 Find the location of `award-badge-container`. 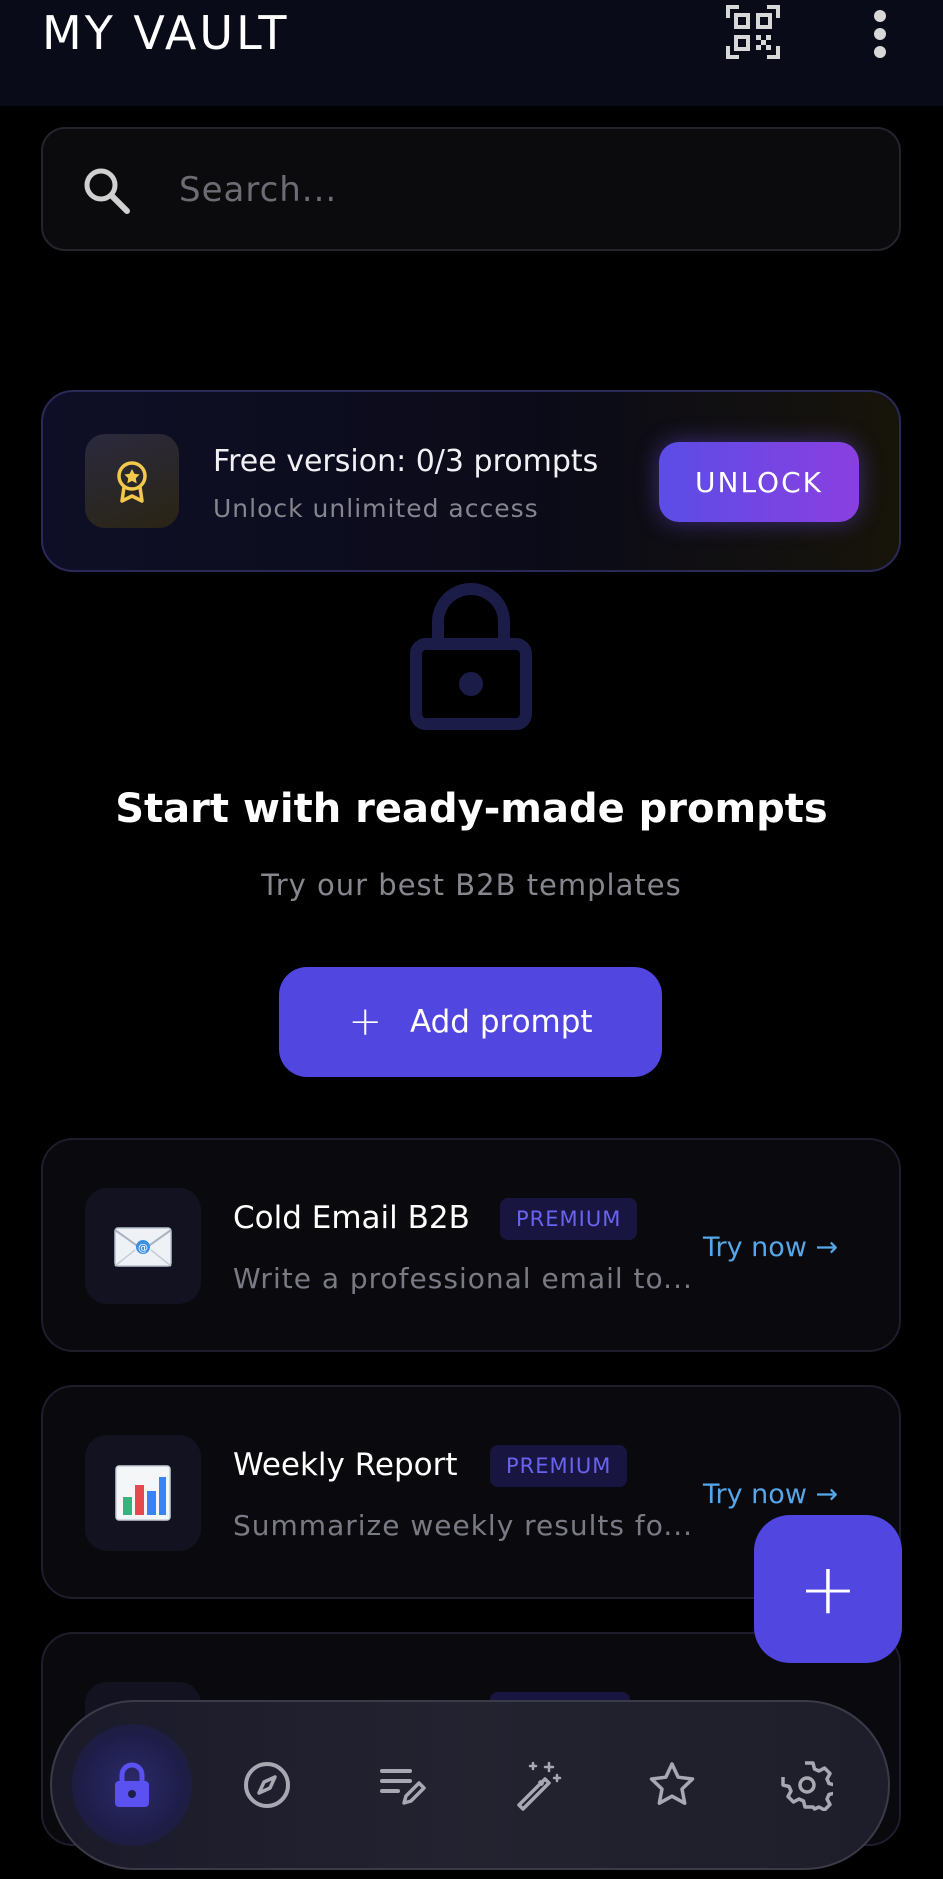

award-badge-container is located at coordinates (132, 481).